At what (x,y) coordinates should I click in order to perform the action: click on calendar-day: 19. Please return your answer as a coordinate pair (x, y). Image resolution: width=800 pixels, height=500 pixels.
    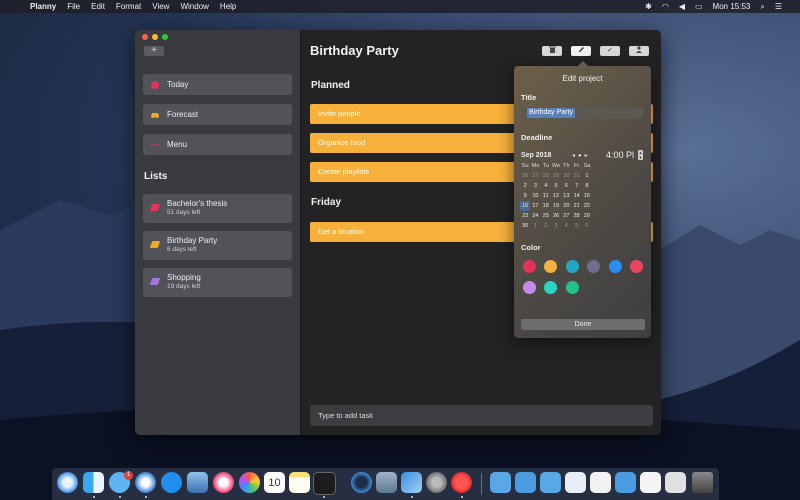
    Looking at the image, I should click on (556, 206).